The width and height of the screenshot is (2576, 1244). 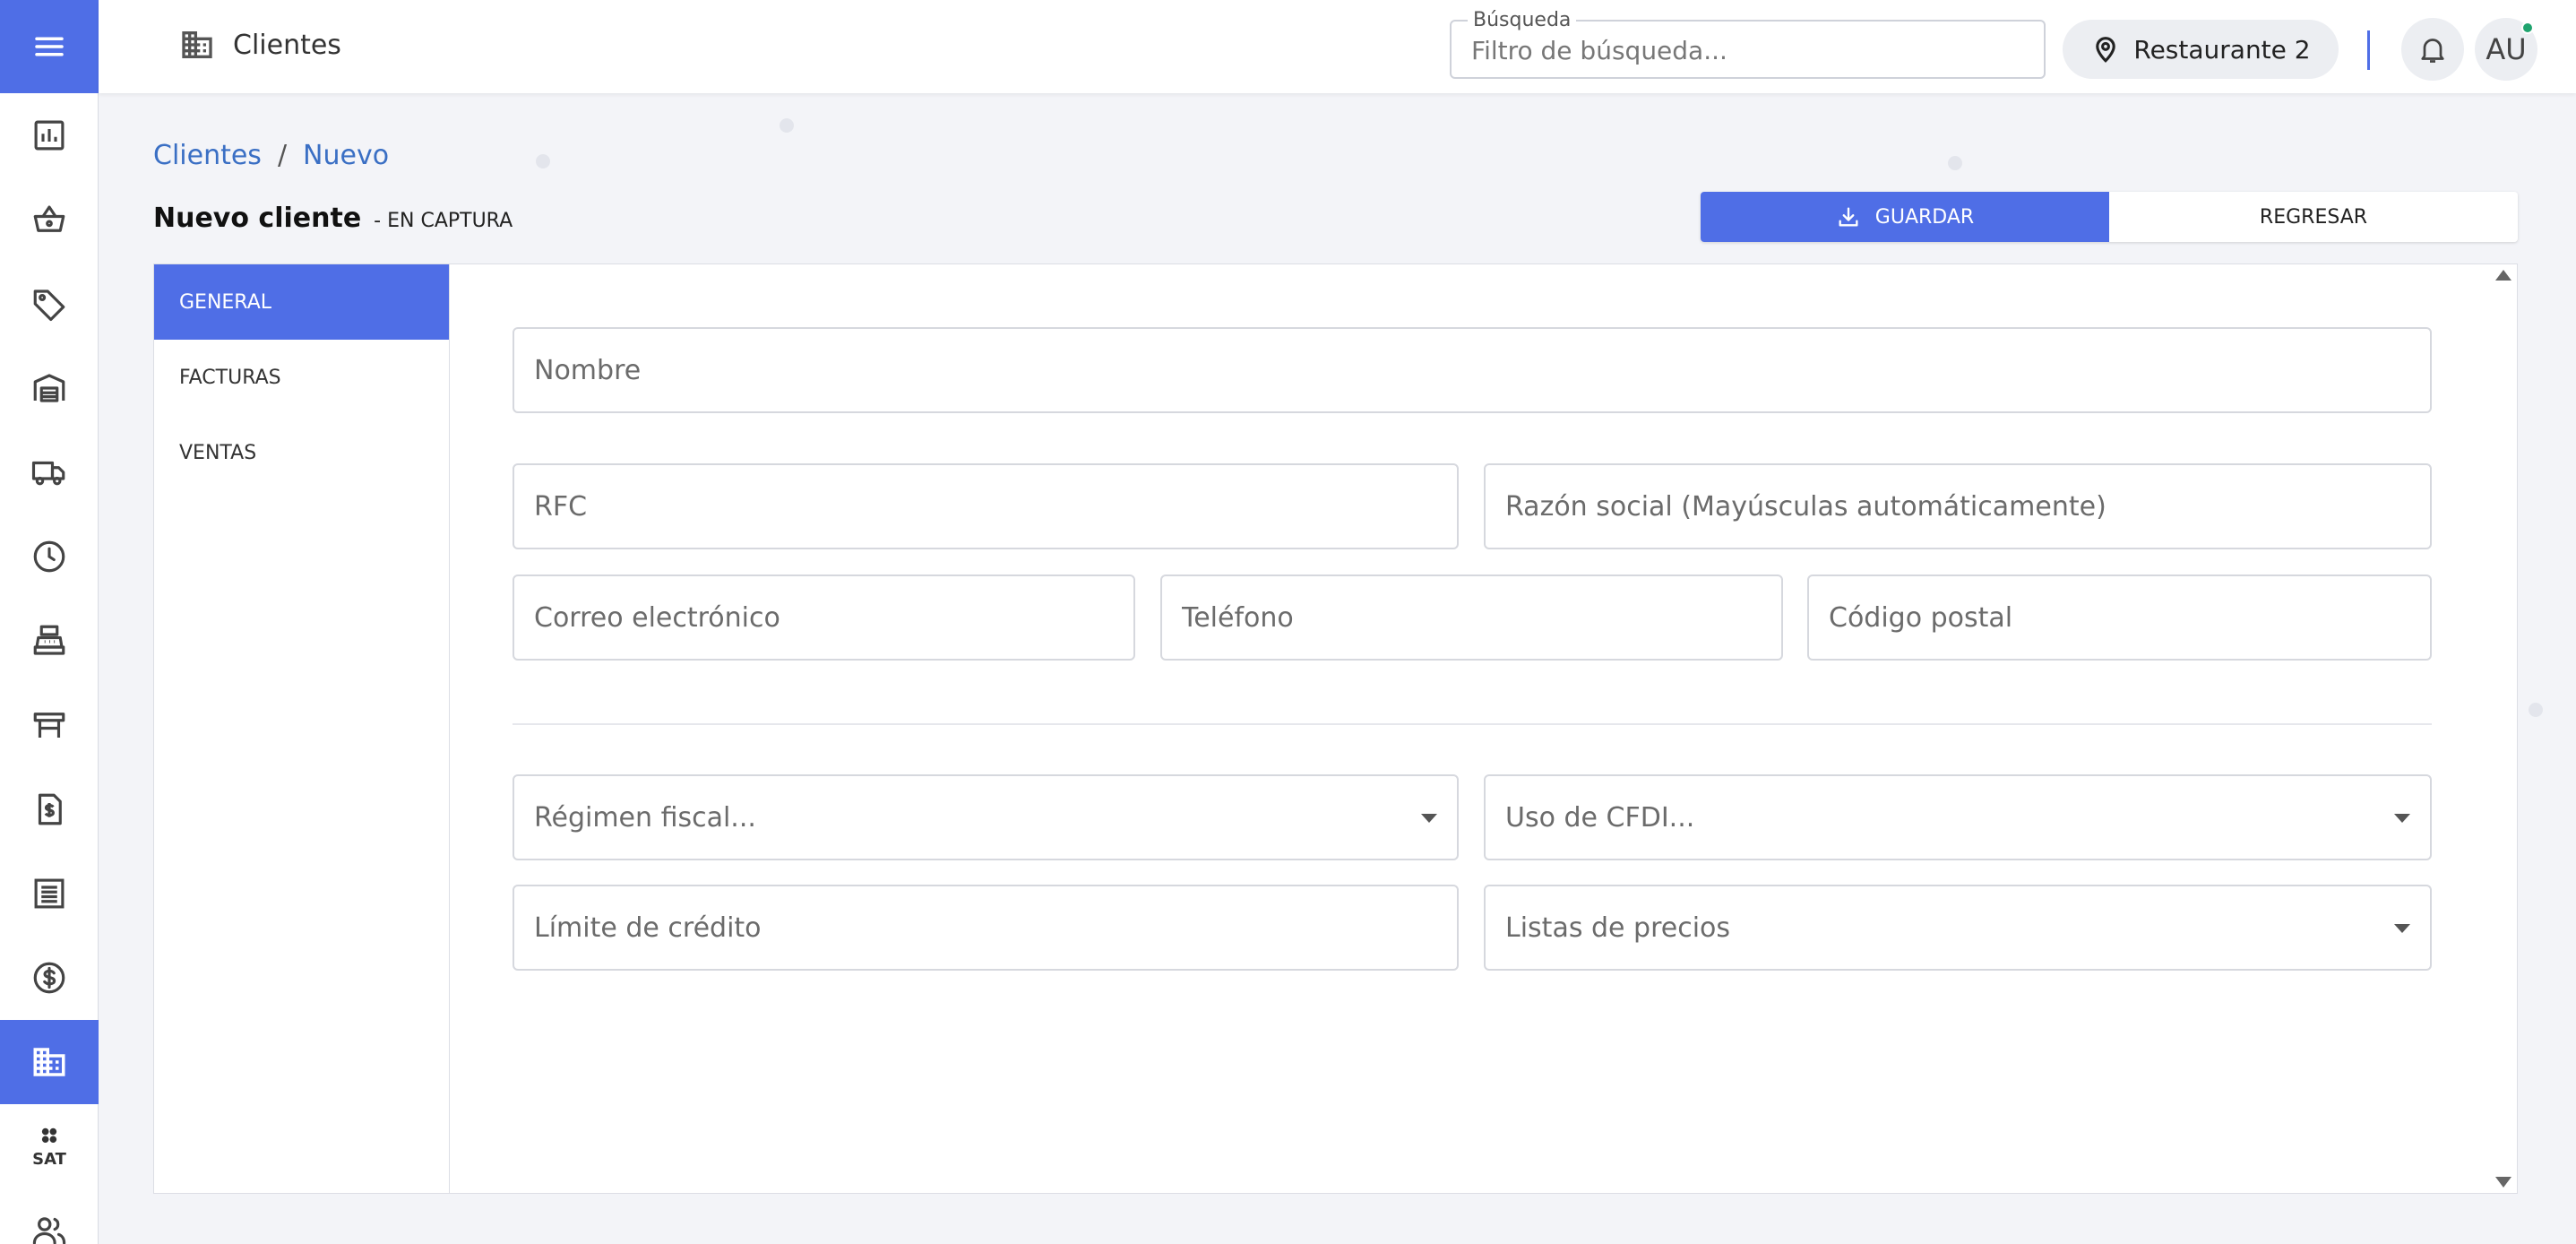 What do you see at coordinates (1337, 46) in the screenshot?
I see `top-bar: Clientes Búsqueda Restaurante 2 AU` at bounding box center [1337, 46].